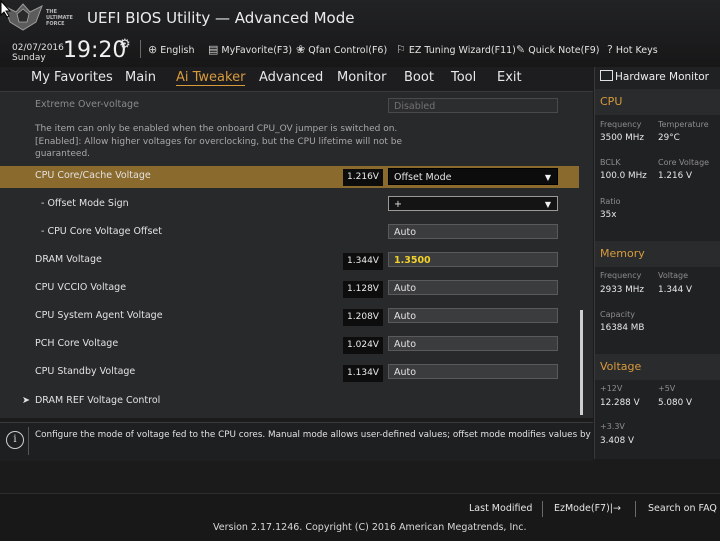 This screenshot has width=720, height=541. What do you see at coordinates (140, 77) in the screenshot?
I see `tab-main: Main` at bounding box center [140, 77].